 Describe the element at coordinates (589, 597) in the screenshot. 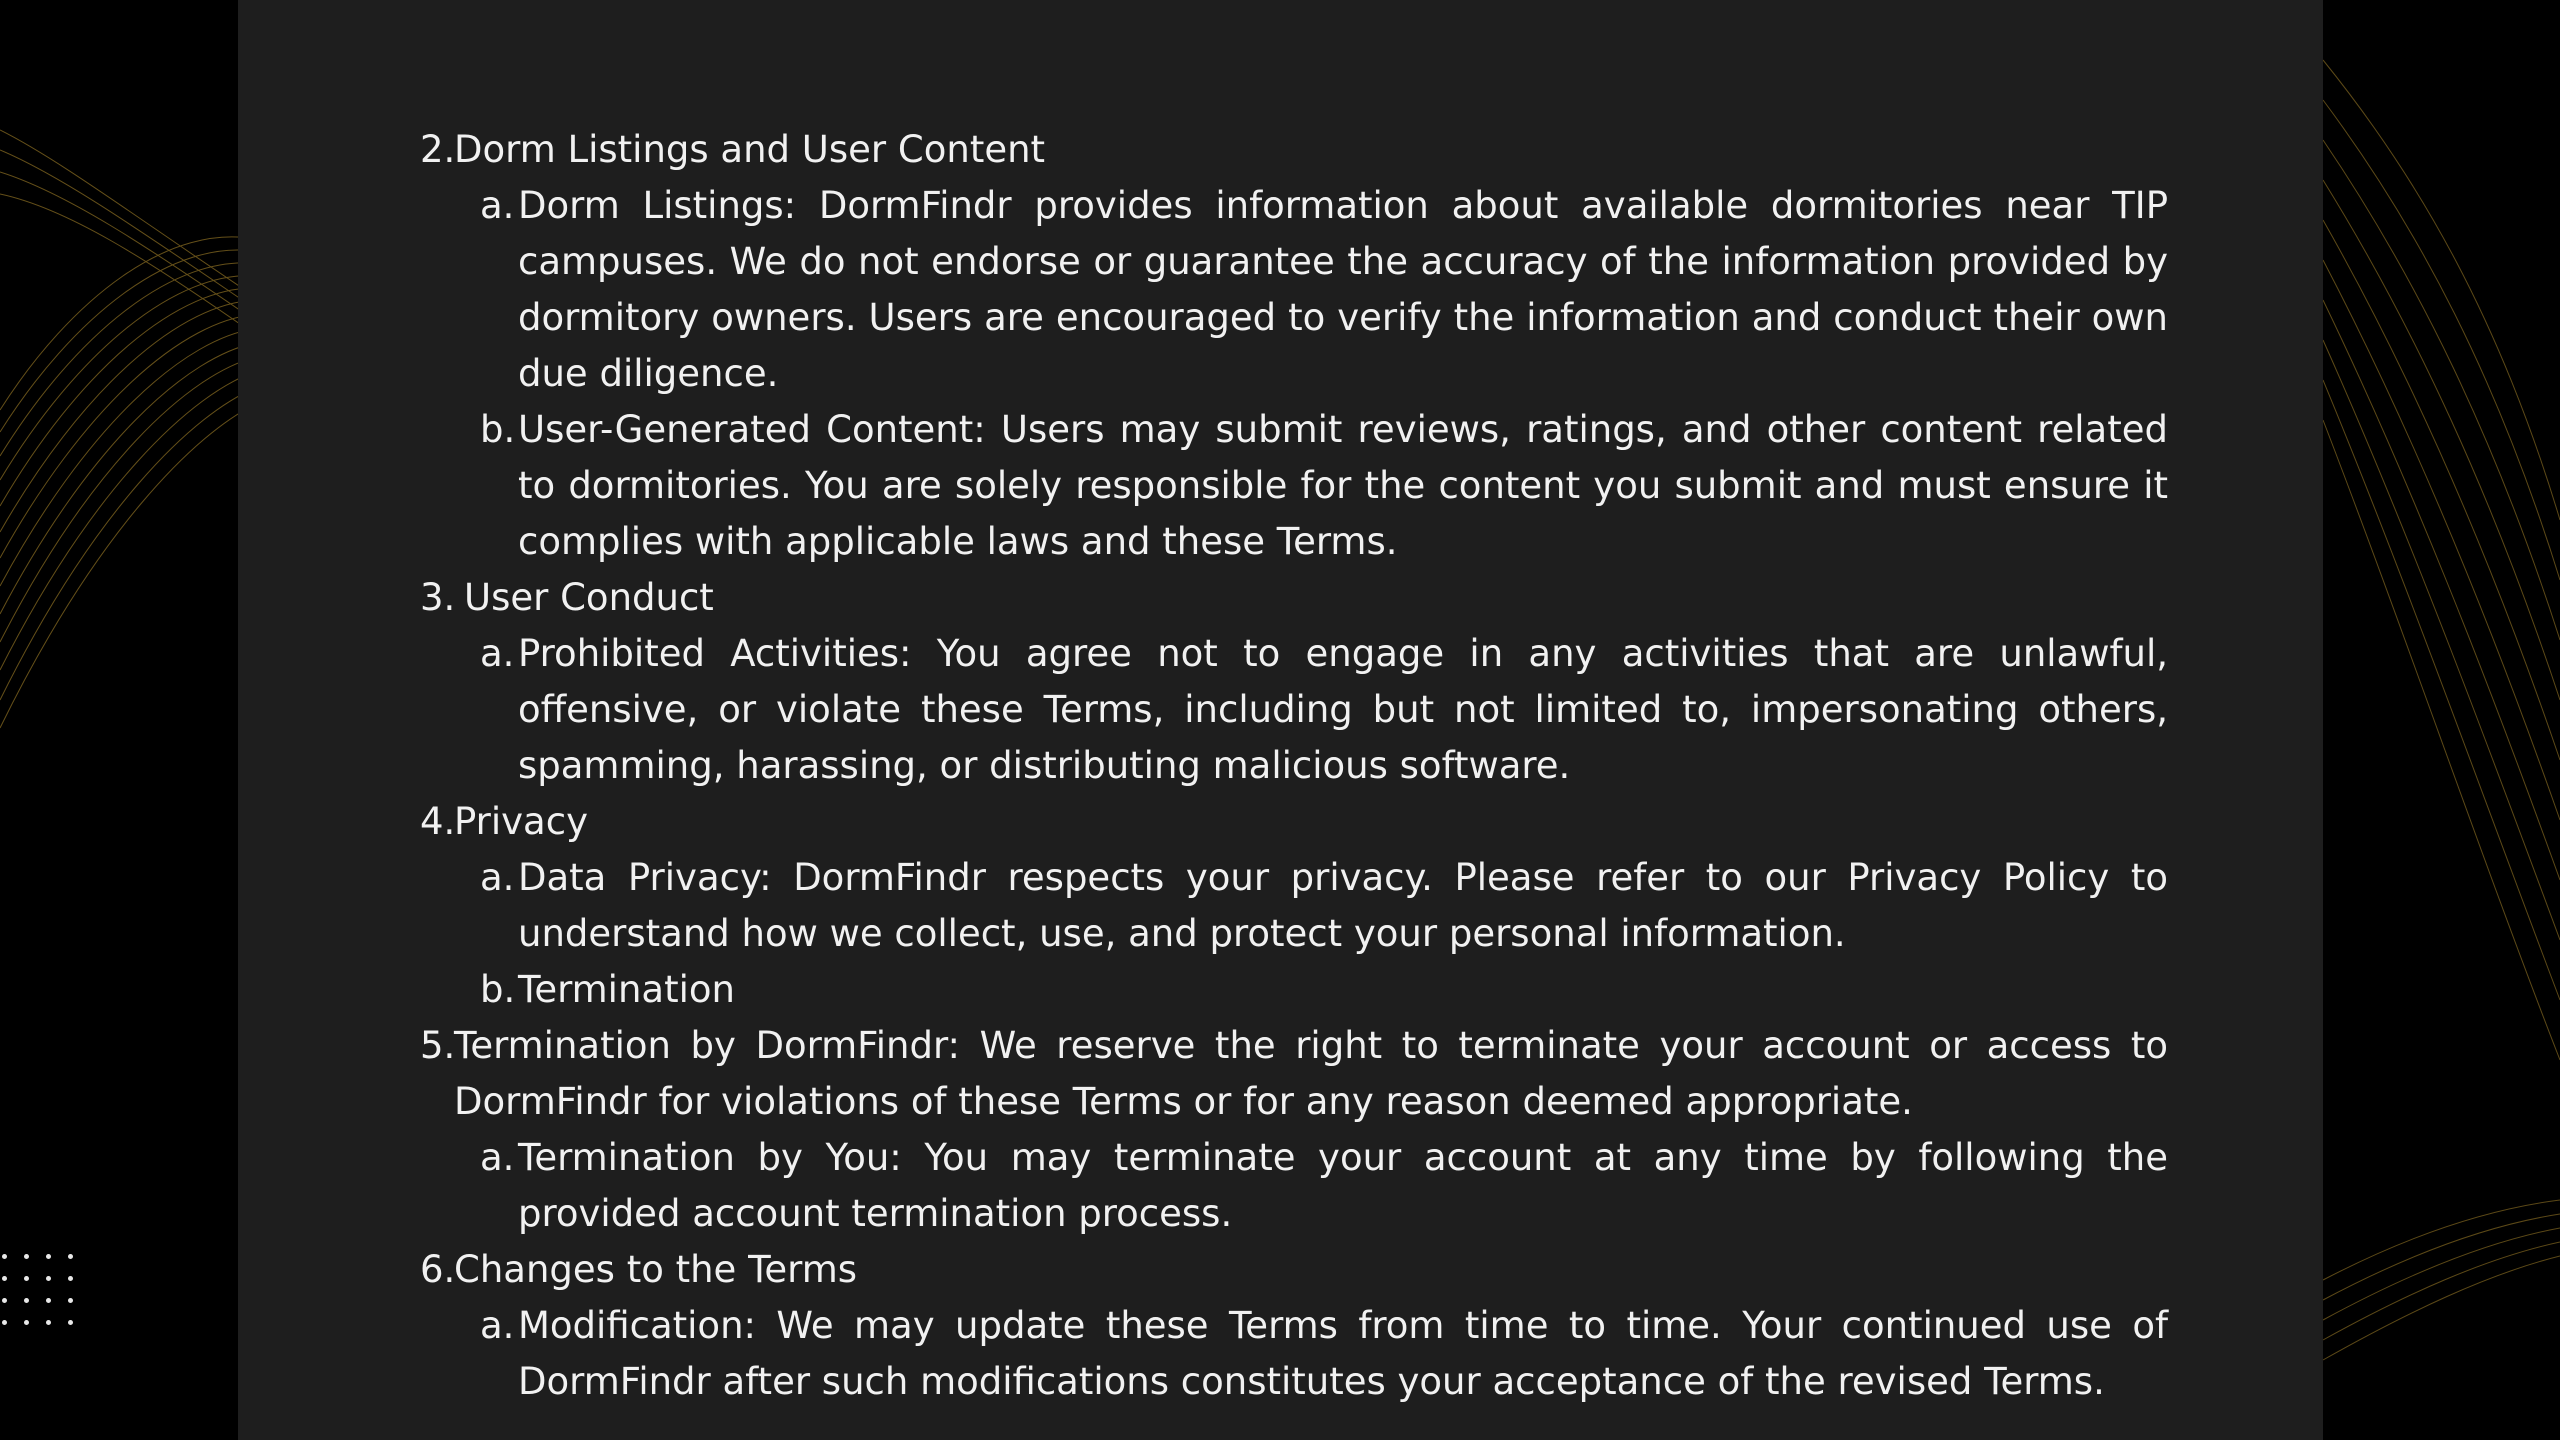

I see `section-title: User Conduct` at that location.